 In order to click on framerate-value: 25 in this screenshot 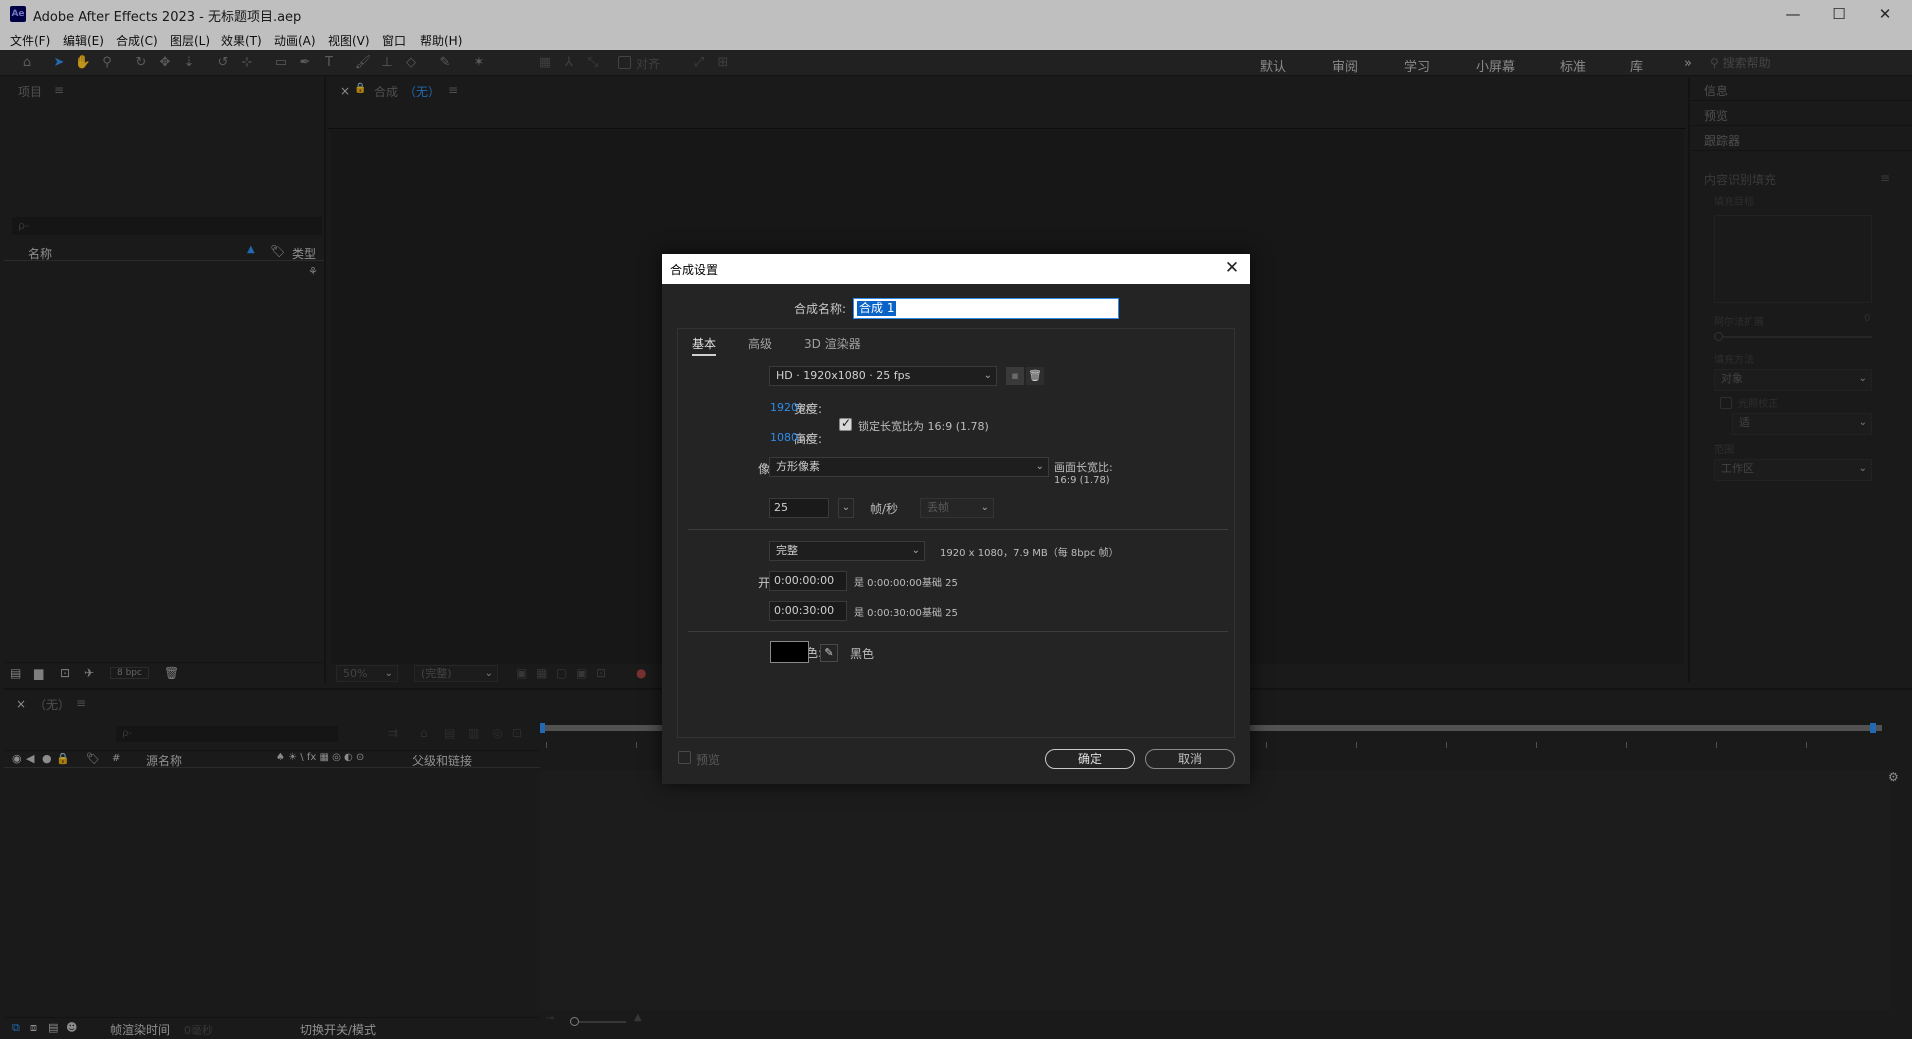, I will do `click(781, 507)`.